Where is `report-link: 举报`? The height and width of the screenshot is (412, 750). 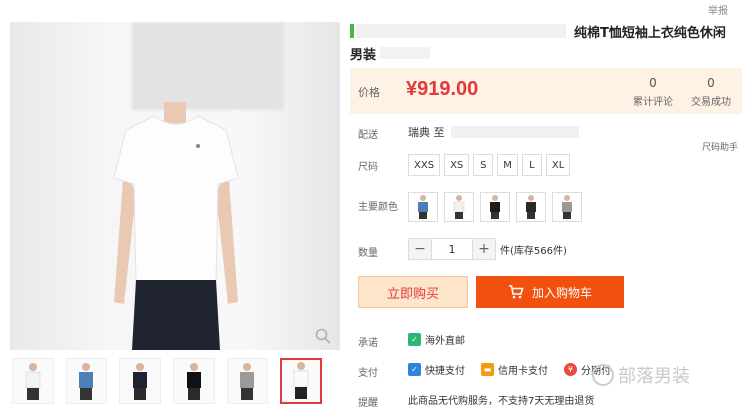 report-link: 举报 is located at coordinates (718, 9).